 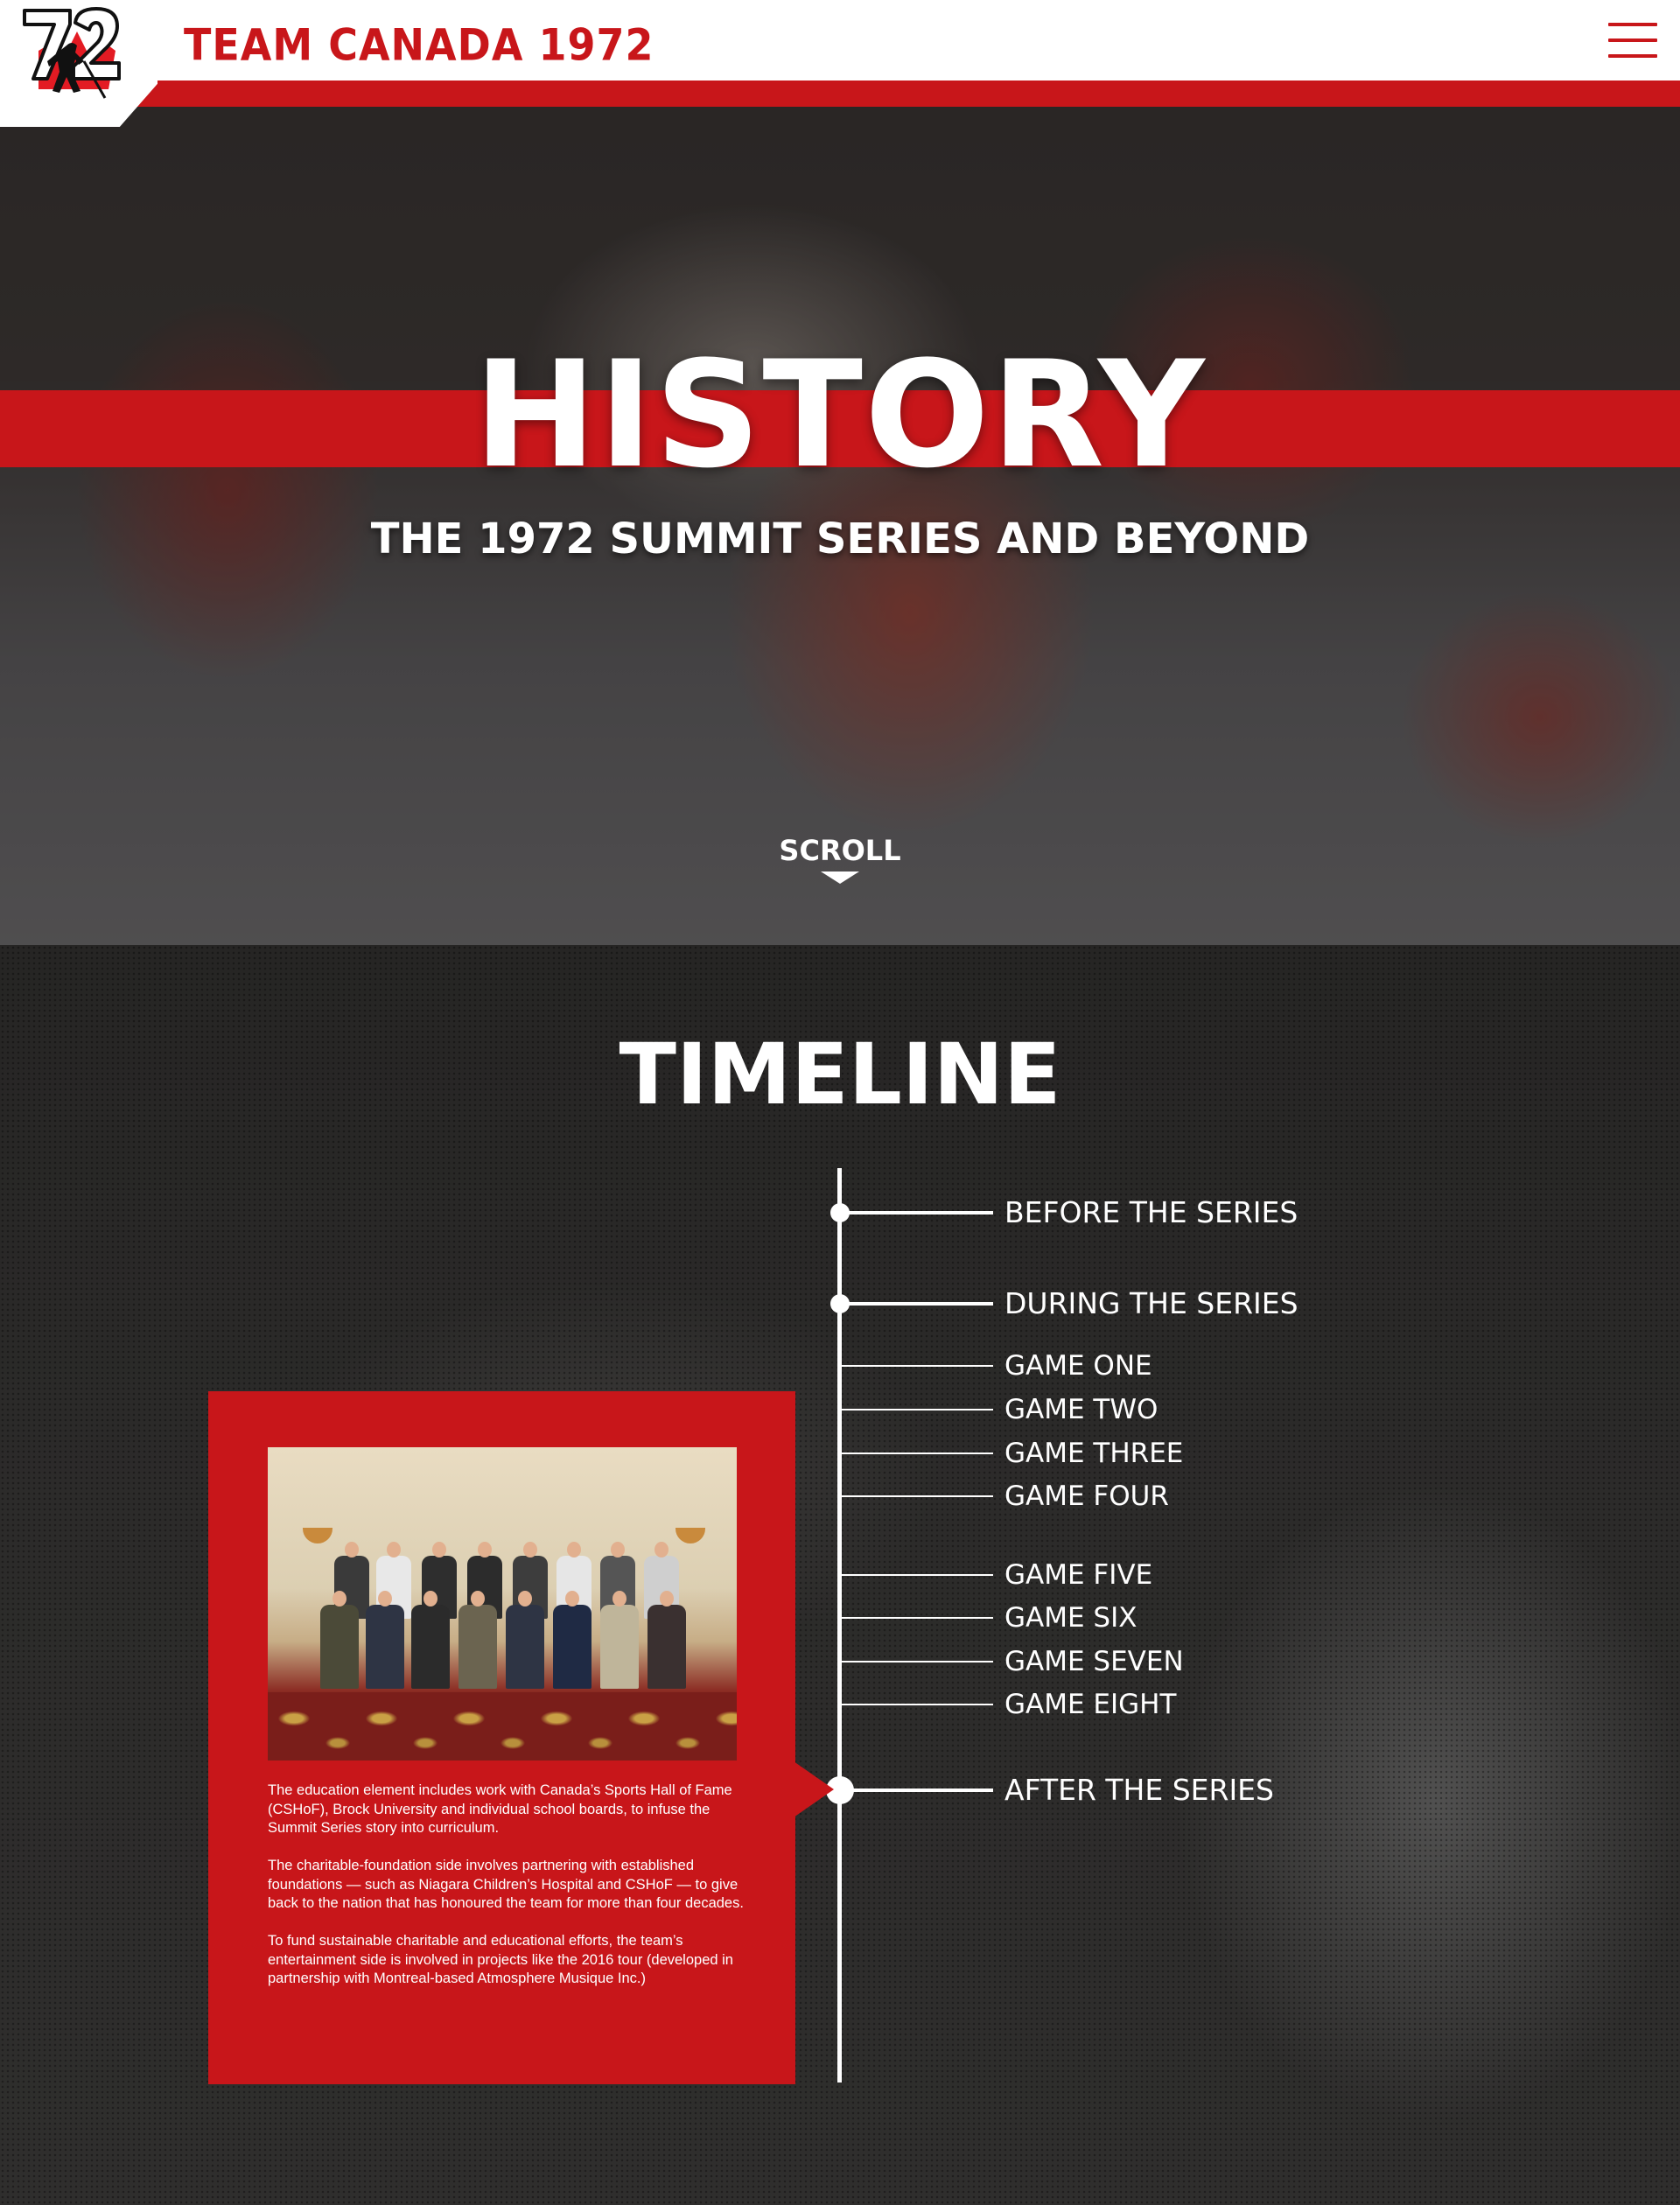 I want to click on triangle-down-icon, so click(x=840, y=878).